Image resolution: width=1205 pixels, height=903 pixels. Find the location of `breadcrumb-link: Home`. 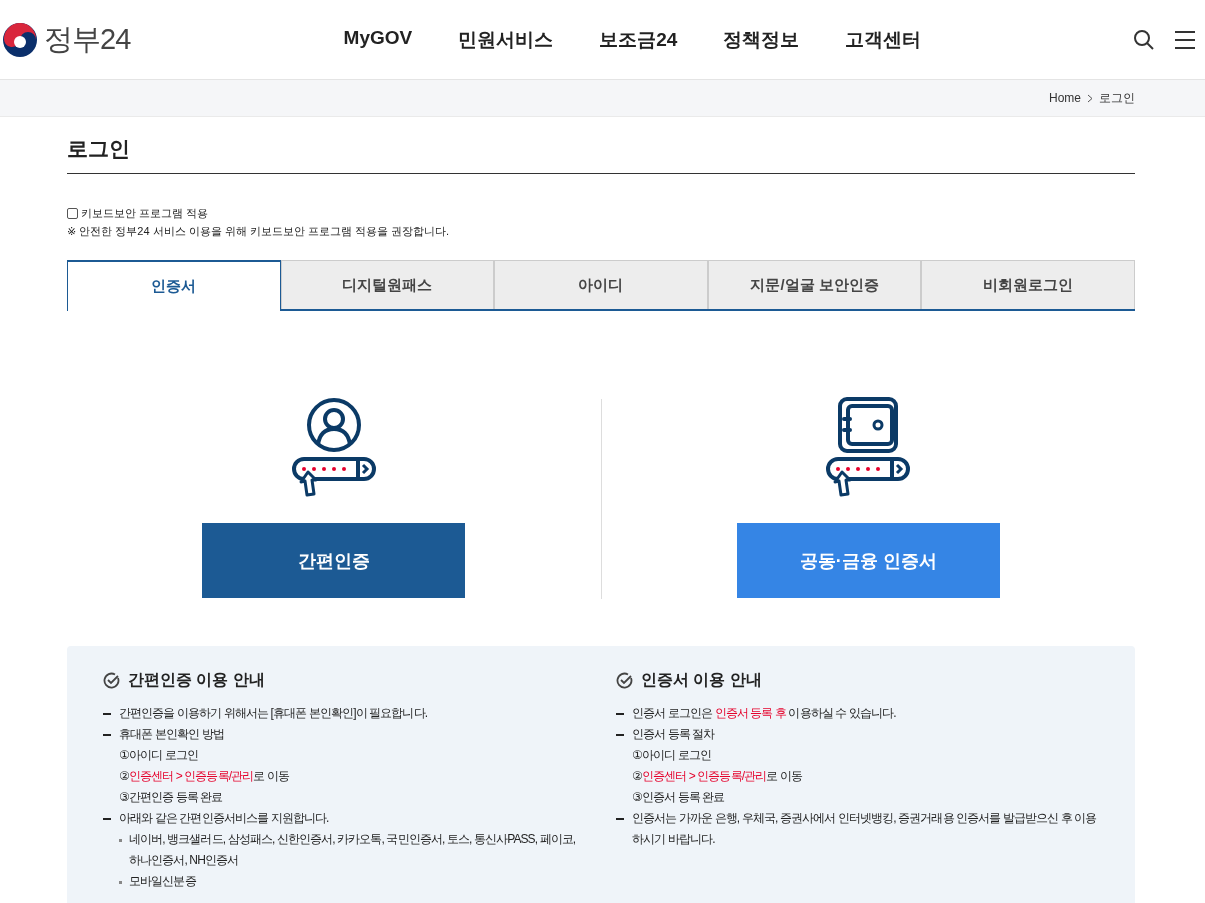

breadcrumb-link: Home is located at coordinates (1065, 98).